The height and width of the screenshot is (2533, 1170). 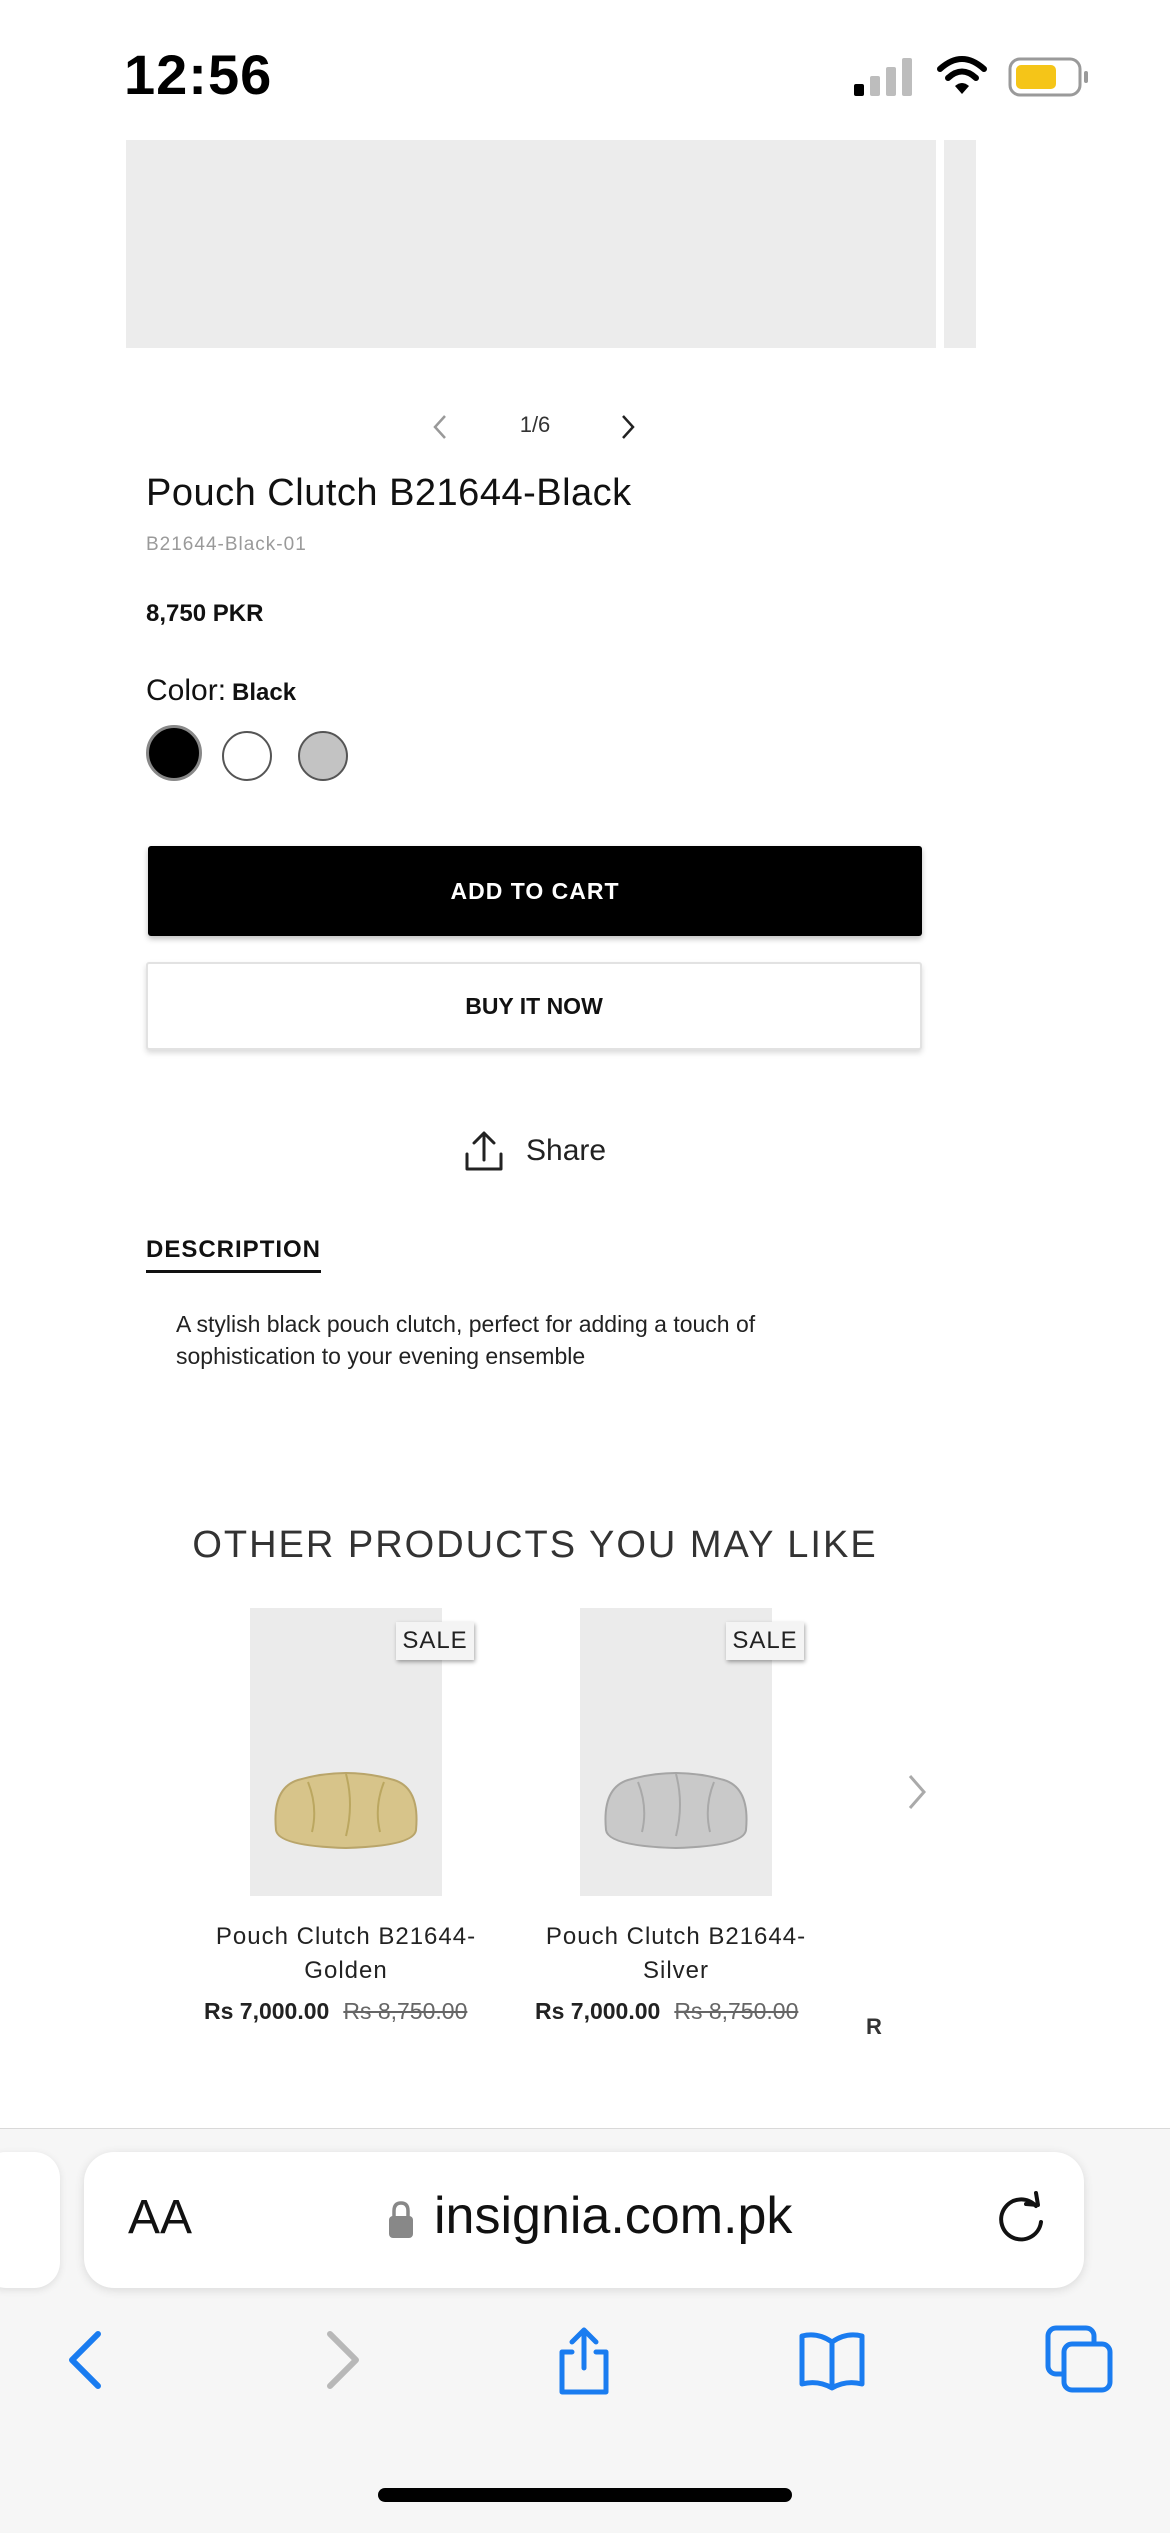 What do you see at coordinates (535, 891) in the screenshot?
I see `add-to-cart-button: ADD TO CART` at bounding box center [535, 891].